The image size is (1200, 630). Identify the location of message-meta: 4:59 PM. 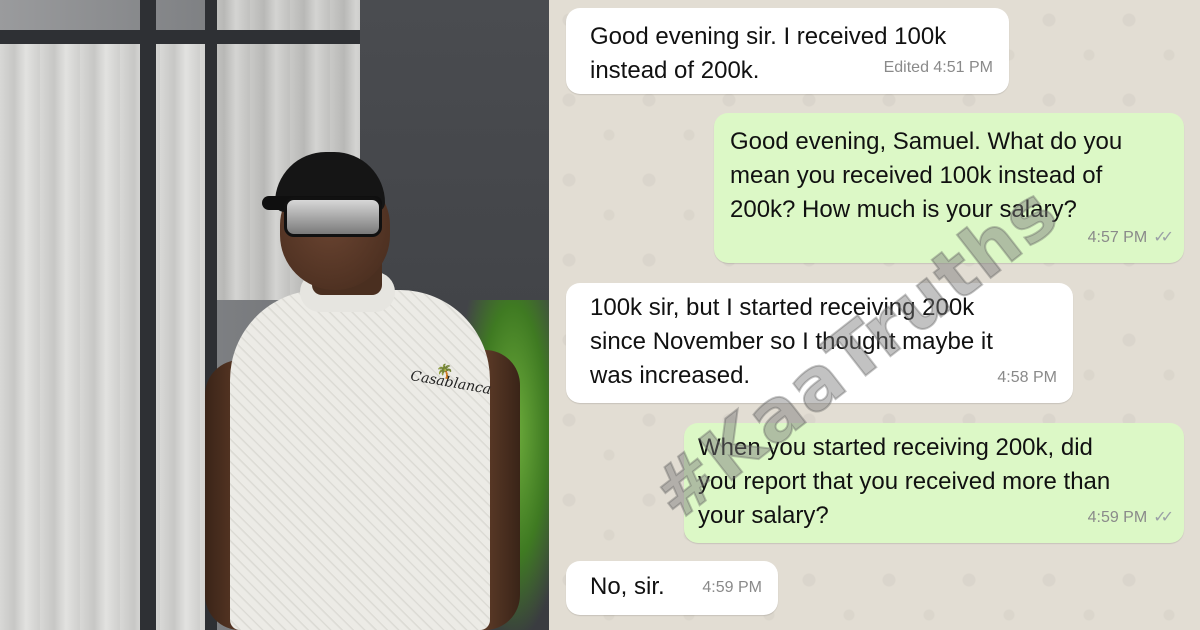
(732, 588).